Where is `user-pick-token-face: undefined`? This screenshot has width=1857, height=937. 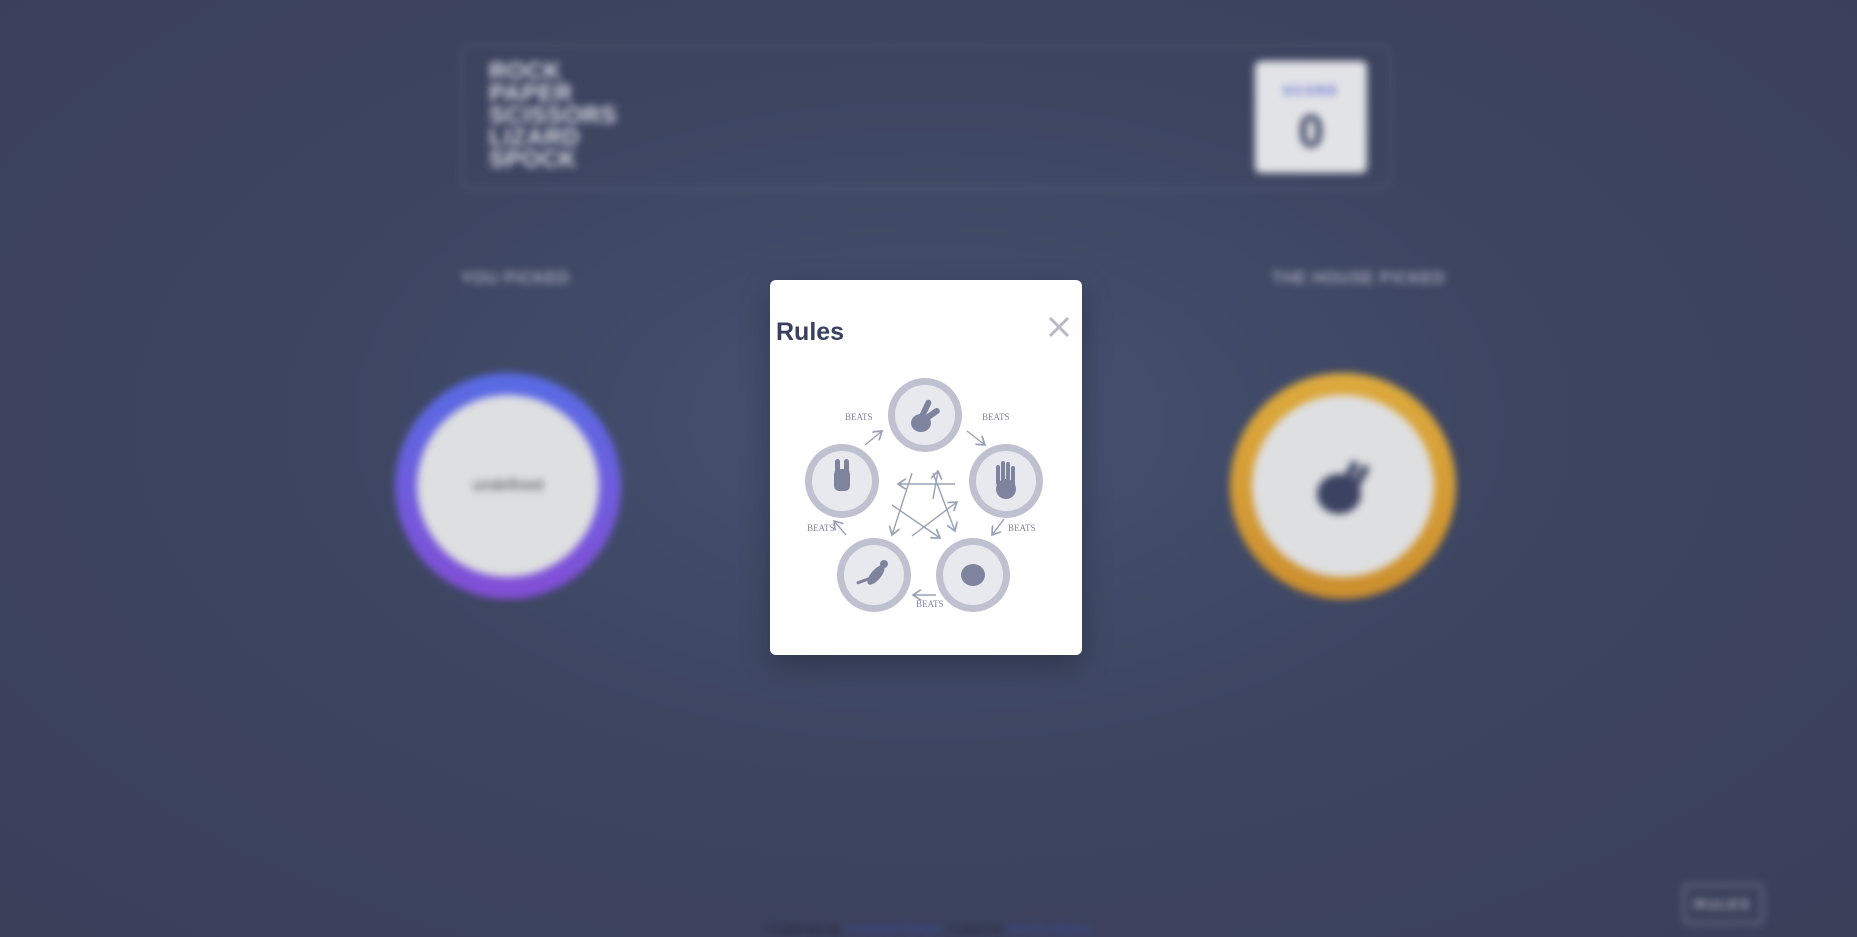 user-pick-token-face: undefined is located at coordinates (508, 486).